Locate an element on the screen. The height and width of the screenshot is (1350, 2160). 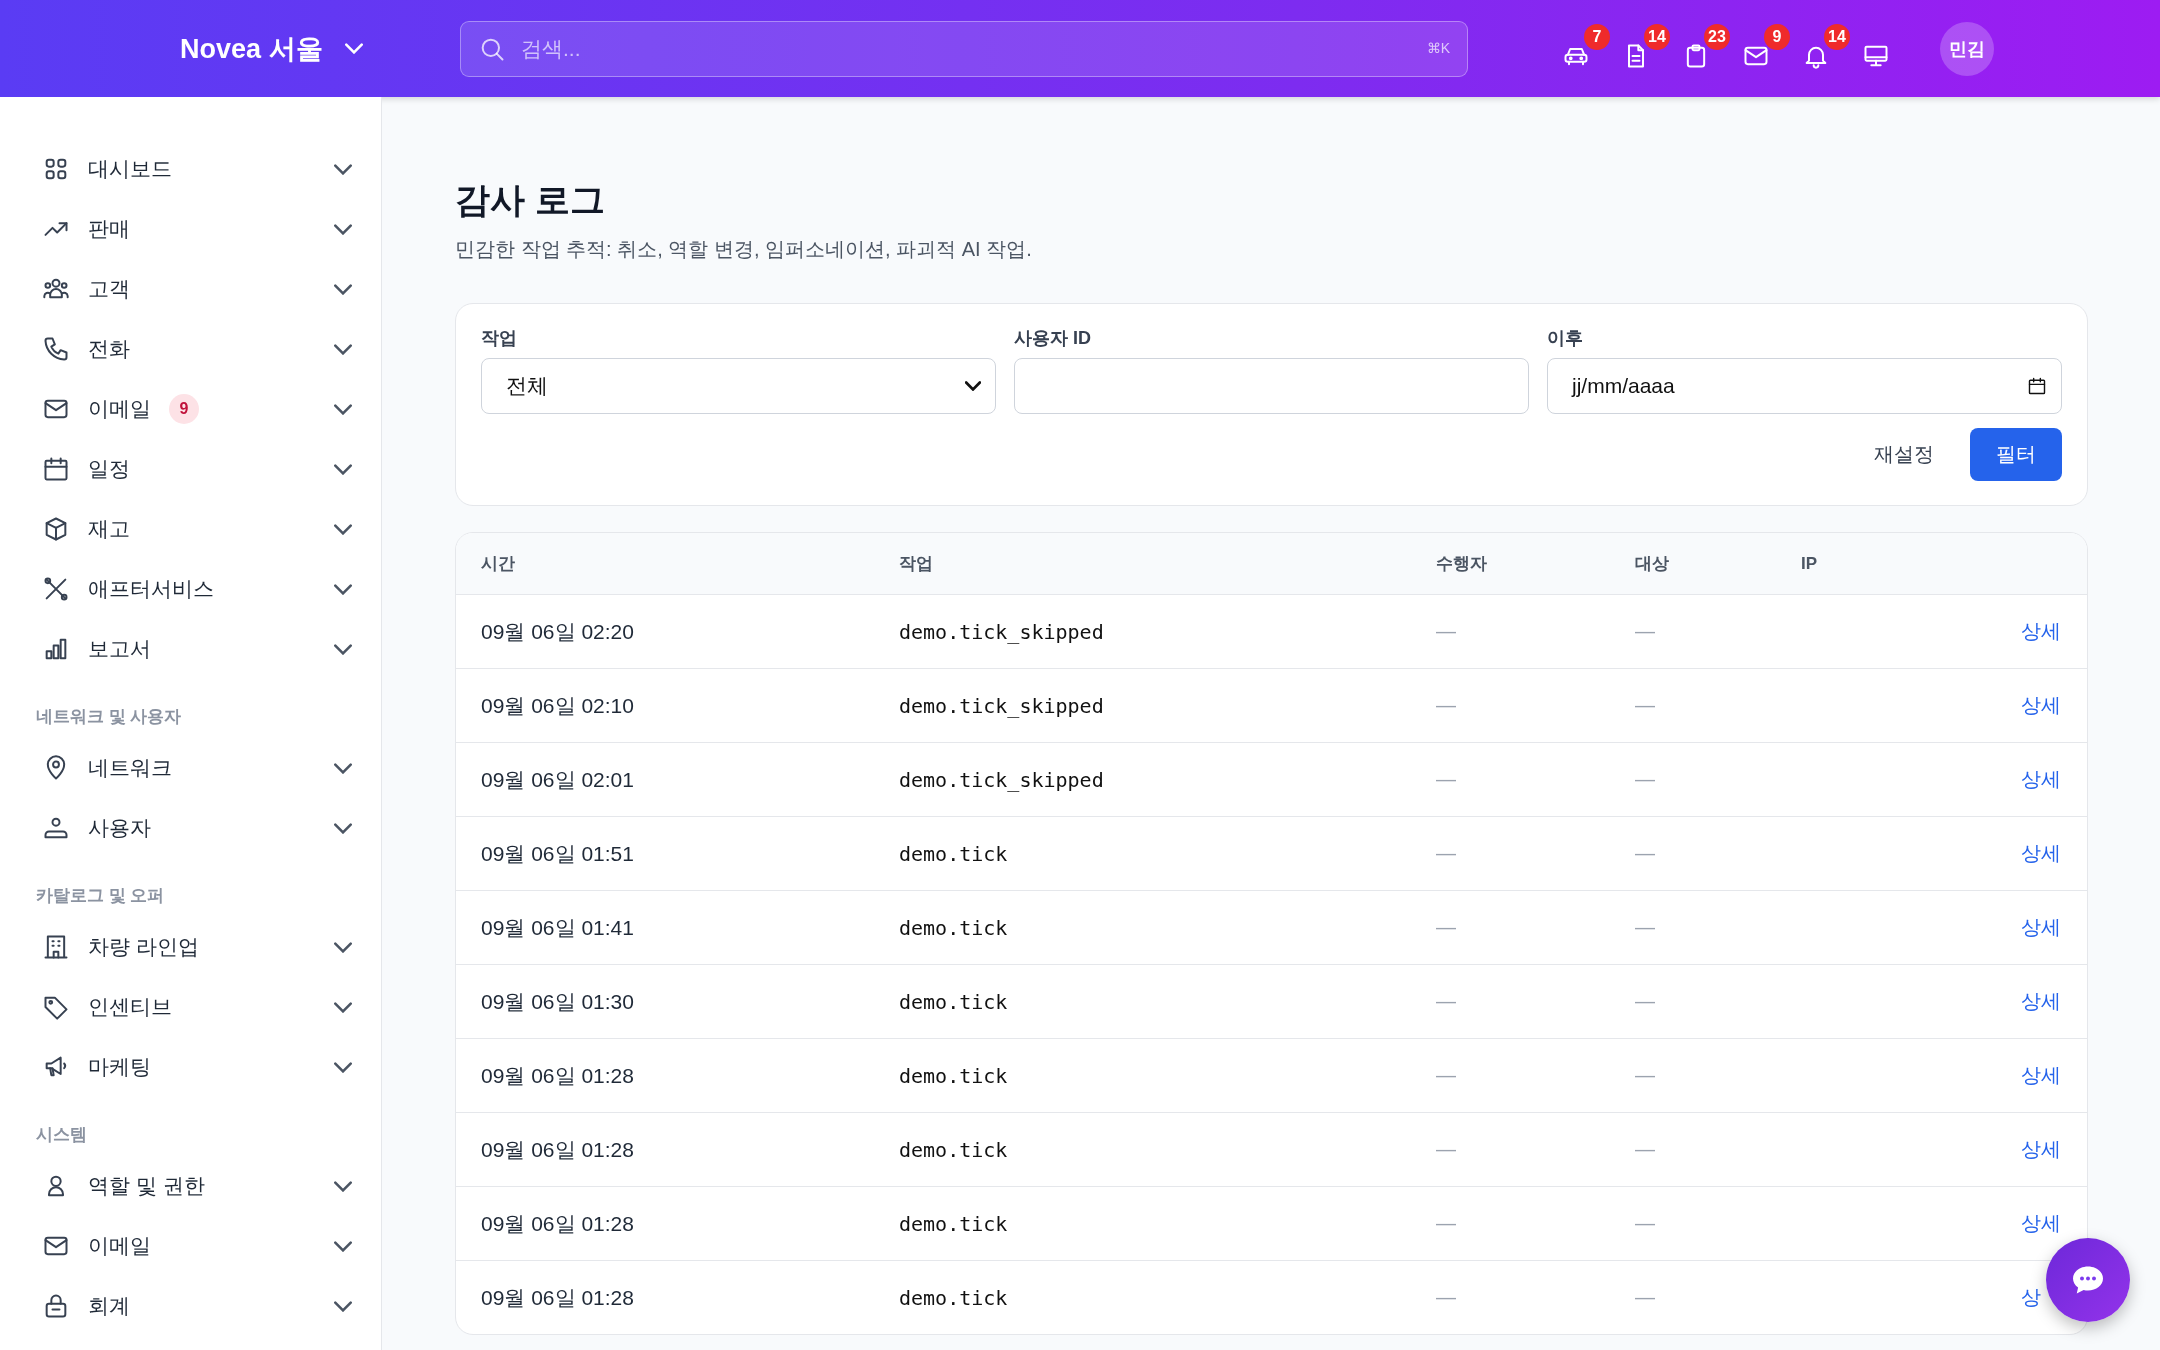
sidebar-item: 애프터서비스 is located at coordinates (196, 589).